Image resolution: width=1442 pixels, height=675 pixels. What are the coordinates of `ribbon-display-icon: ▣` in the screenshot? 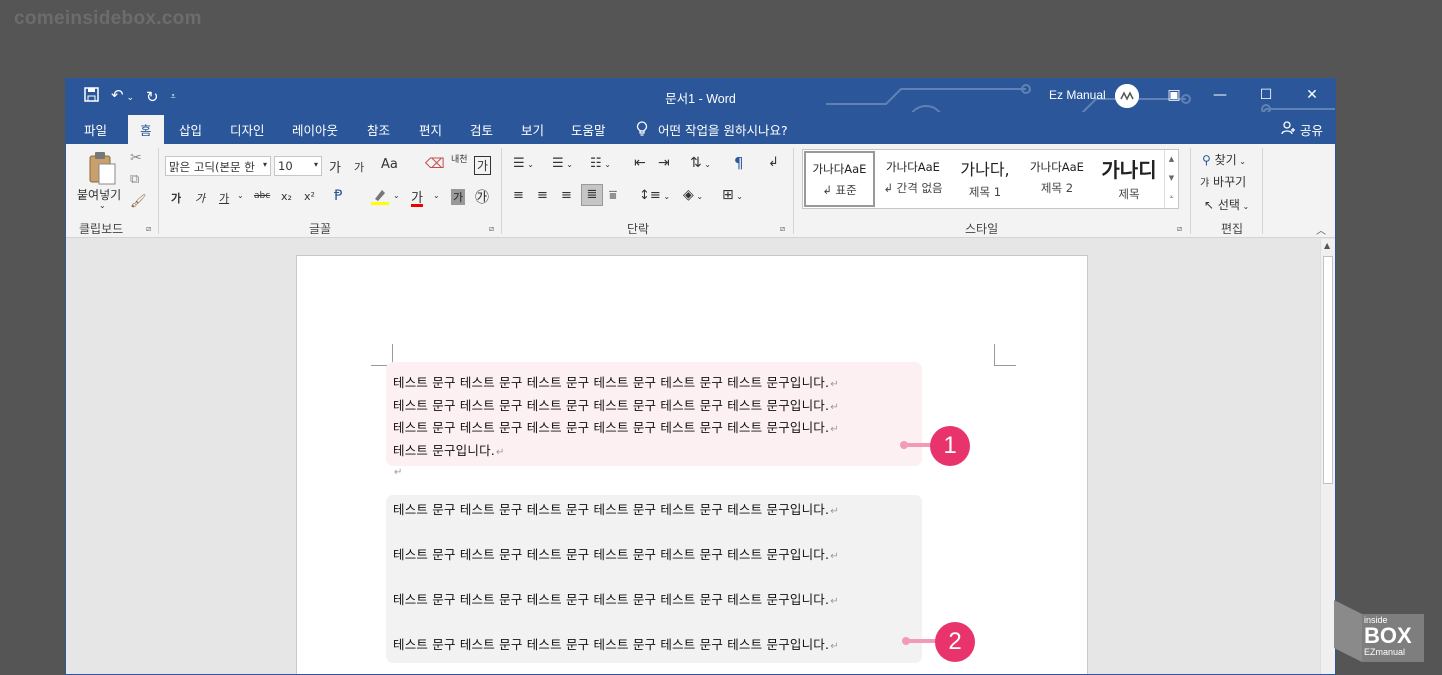 It's located at (1174, 95).